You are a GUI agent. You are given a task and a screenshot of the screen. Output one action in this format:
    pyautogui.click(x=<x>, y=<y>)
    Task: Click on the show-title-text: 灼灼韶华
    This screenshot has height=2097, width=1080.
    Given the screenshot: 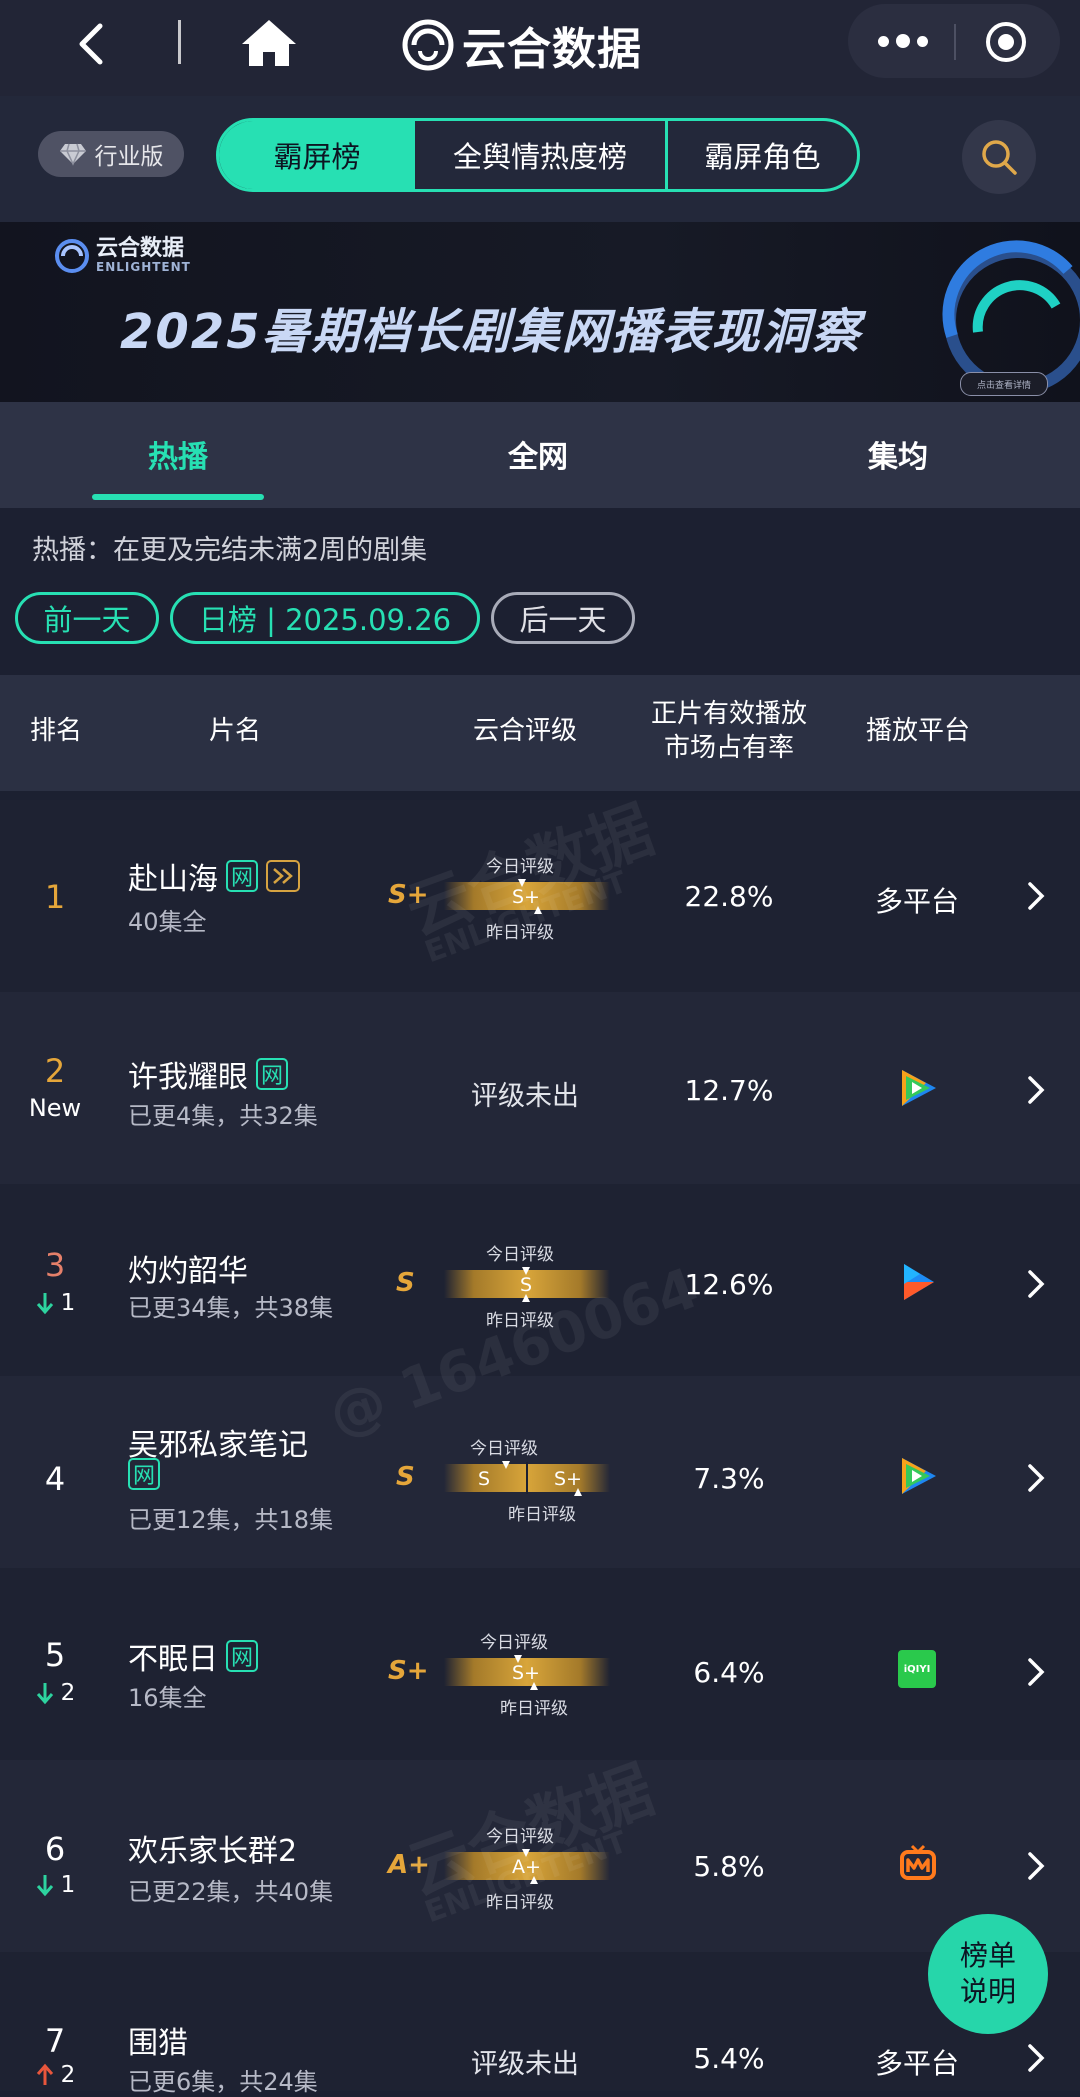 What is the action you would take?
    pyautogui.click(x=188, y=1271)
    